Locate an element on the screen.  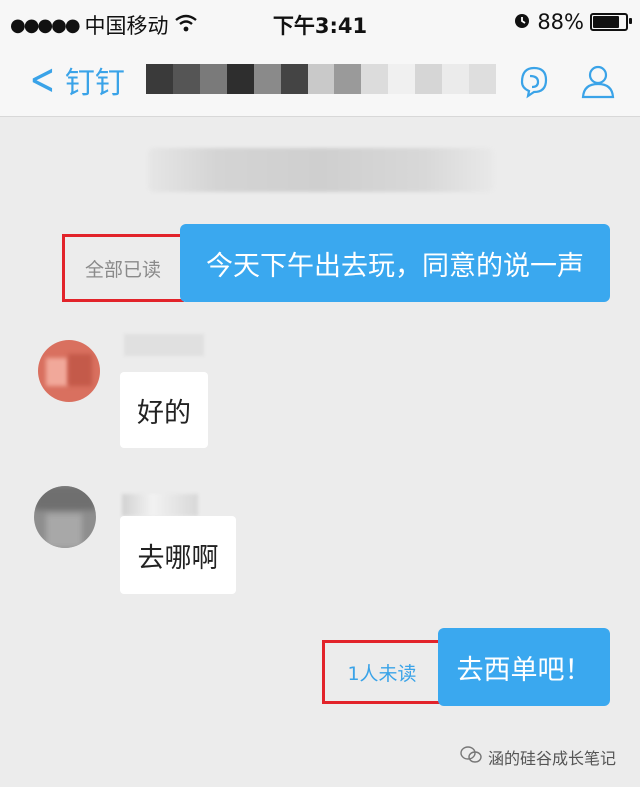
battery-percent: 88% is located at coordinates (560, 22).